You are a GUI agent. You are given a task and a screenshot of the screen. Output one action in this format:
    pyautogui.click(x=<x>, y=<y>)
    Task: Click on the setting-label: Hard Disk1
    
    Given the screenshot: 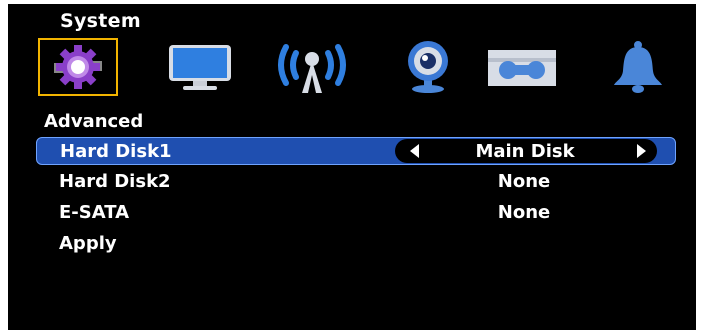 What is the action you would take?
    pyautogui.click(x=116, y=151)
    